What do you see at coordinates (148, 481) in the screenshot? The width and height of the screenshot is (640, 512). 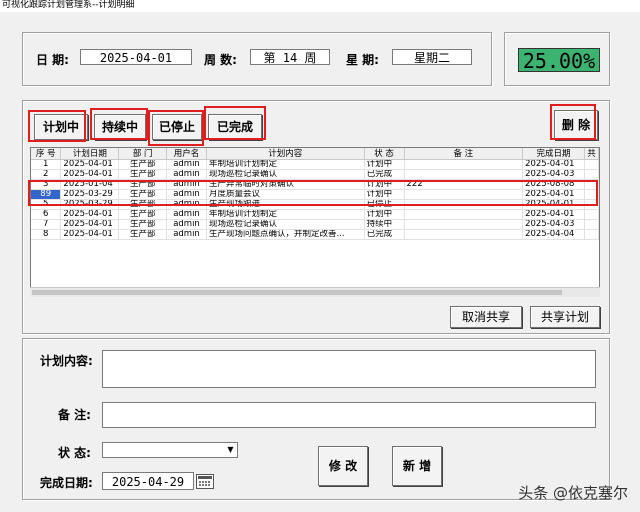 I see `finish-date-field: 2025-04-29` at bounding box center [148, 481].